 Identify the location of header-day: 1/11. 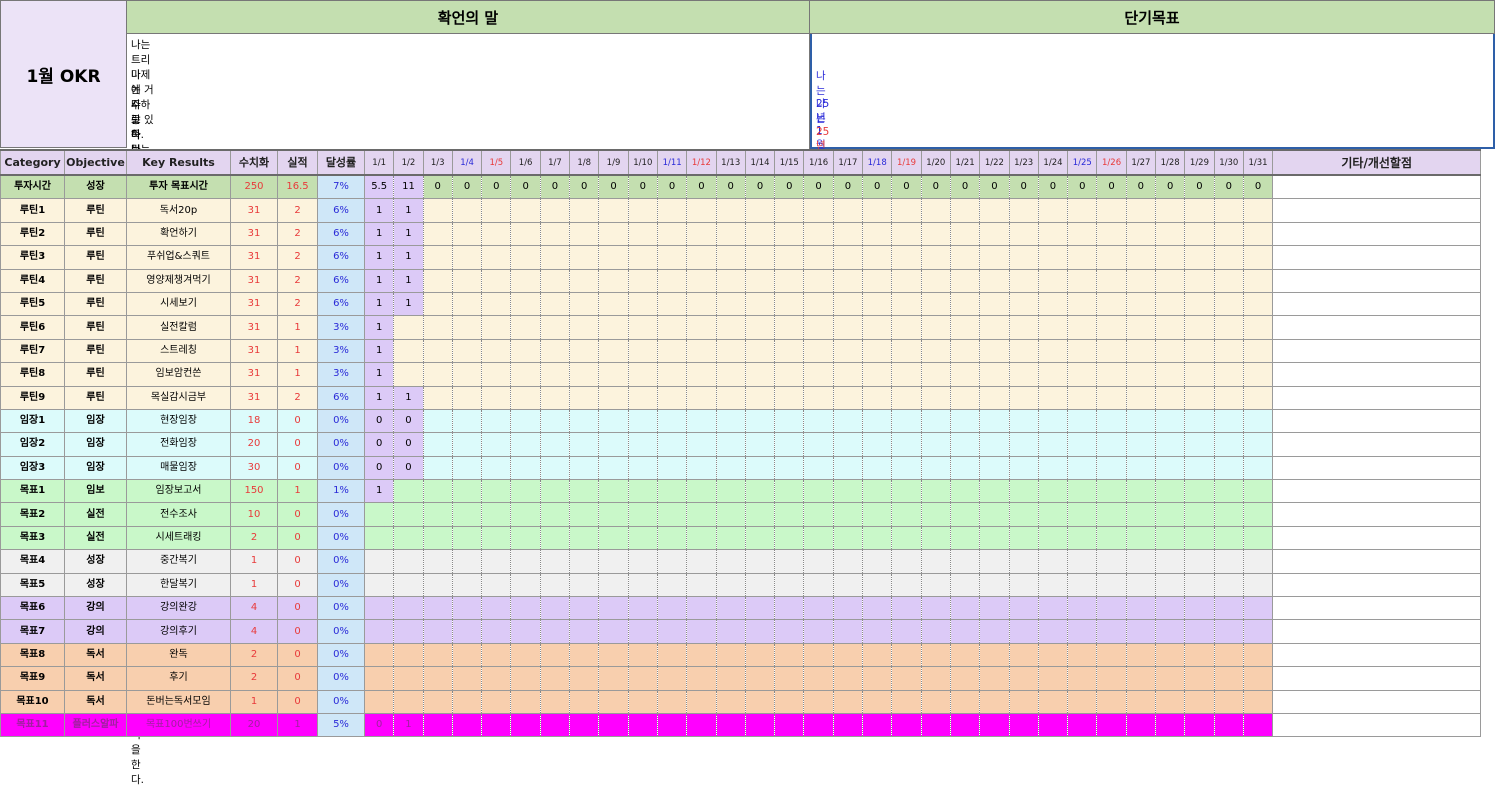
(672, 162).